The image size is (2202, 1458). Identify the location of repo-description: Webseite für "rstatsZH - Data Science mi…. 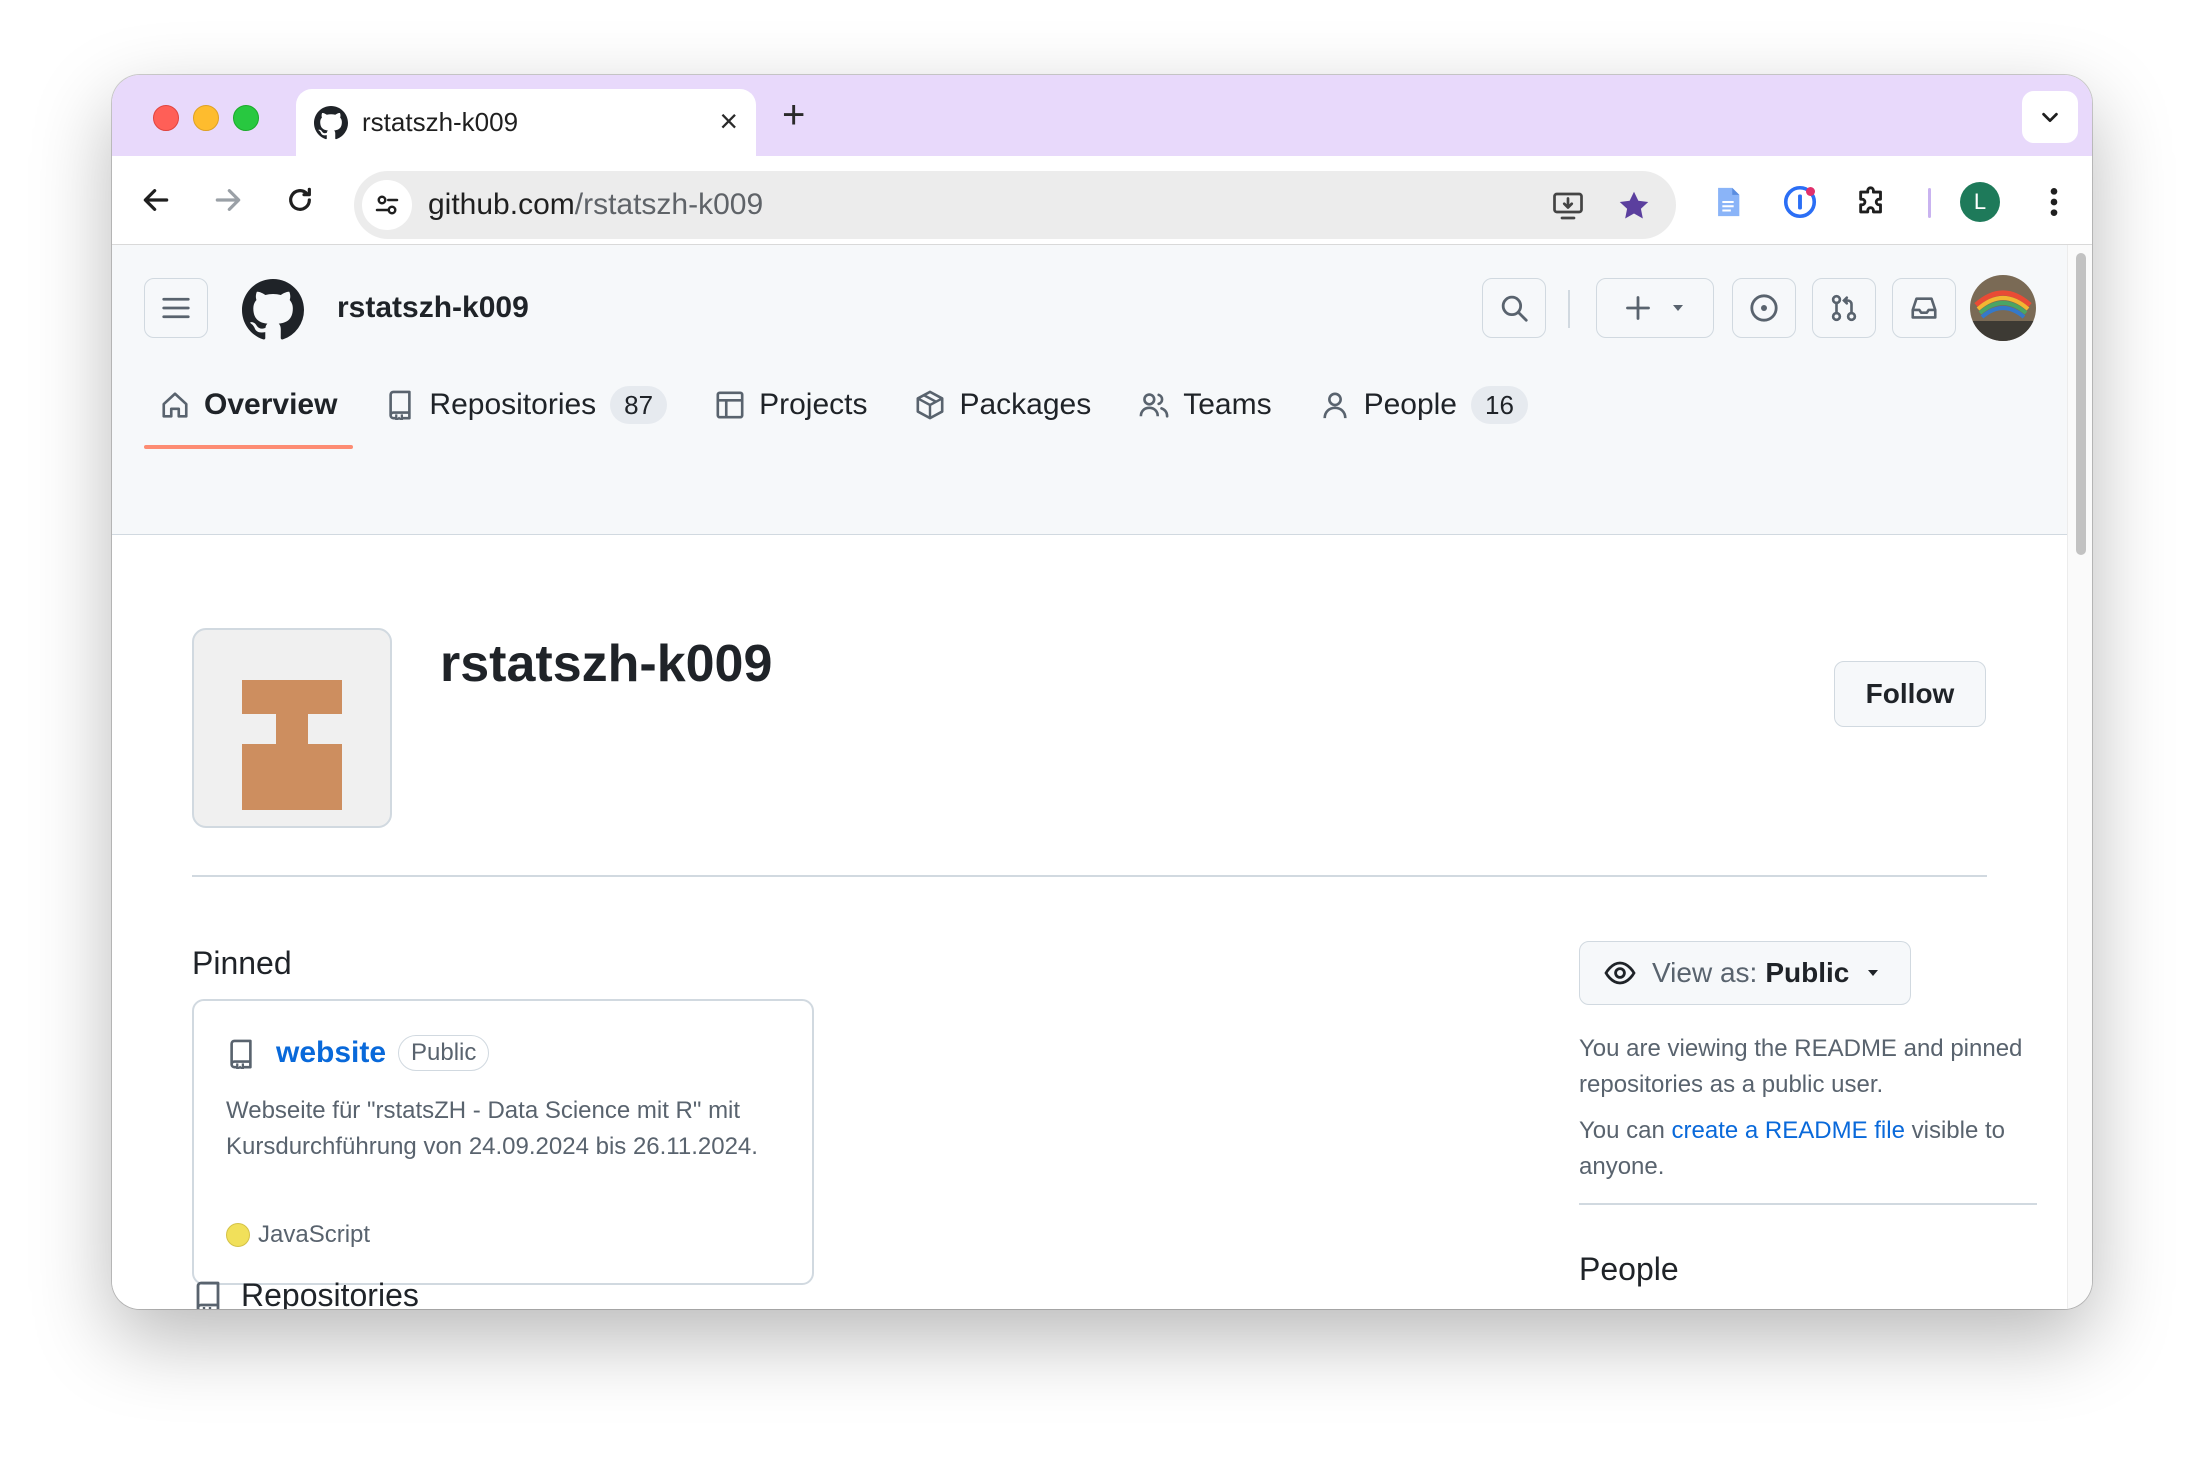
(492, 1128).